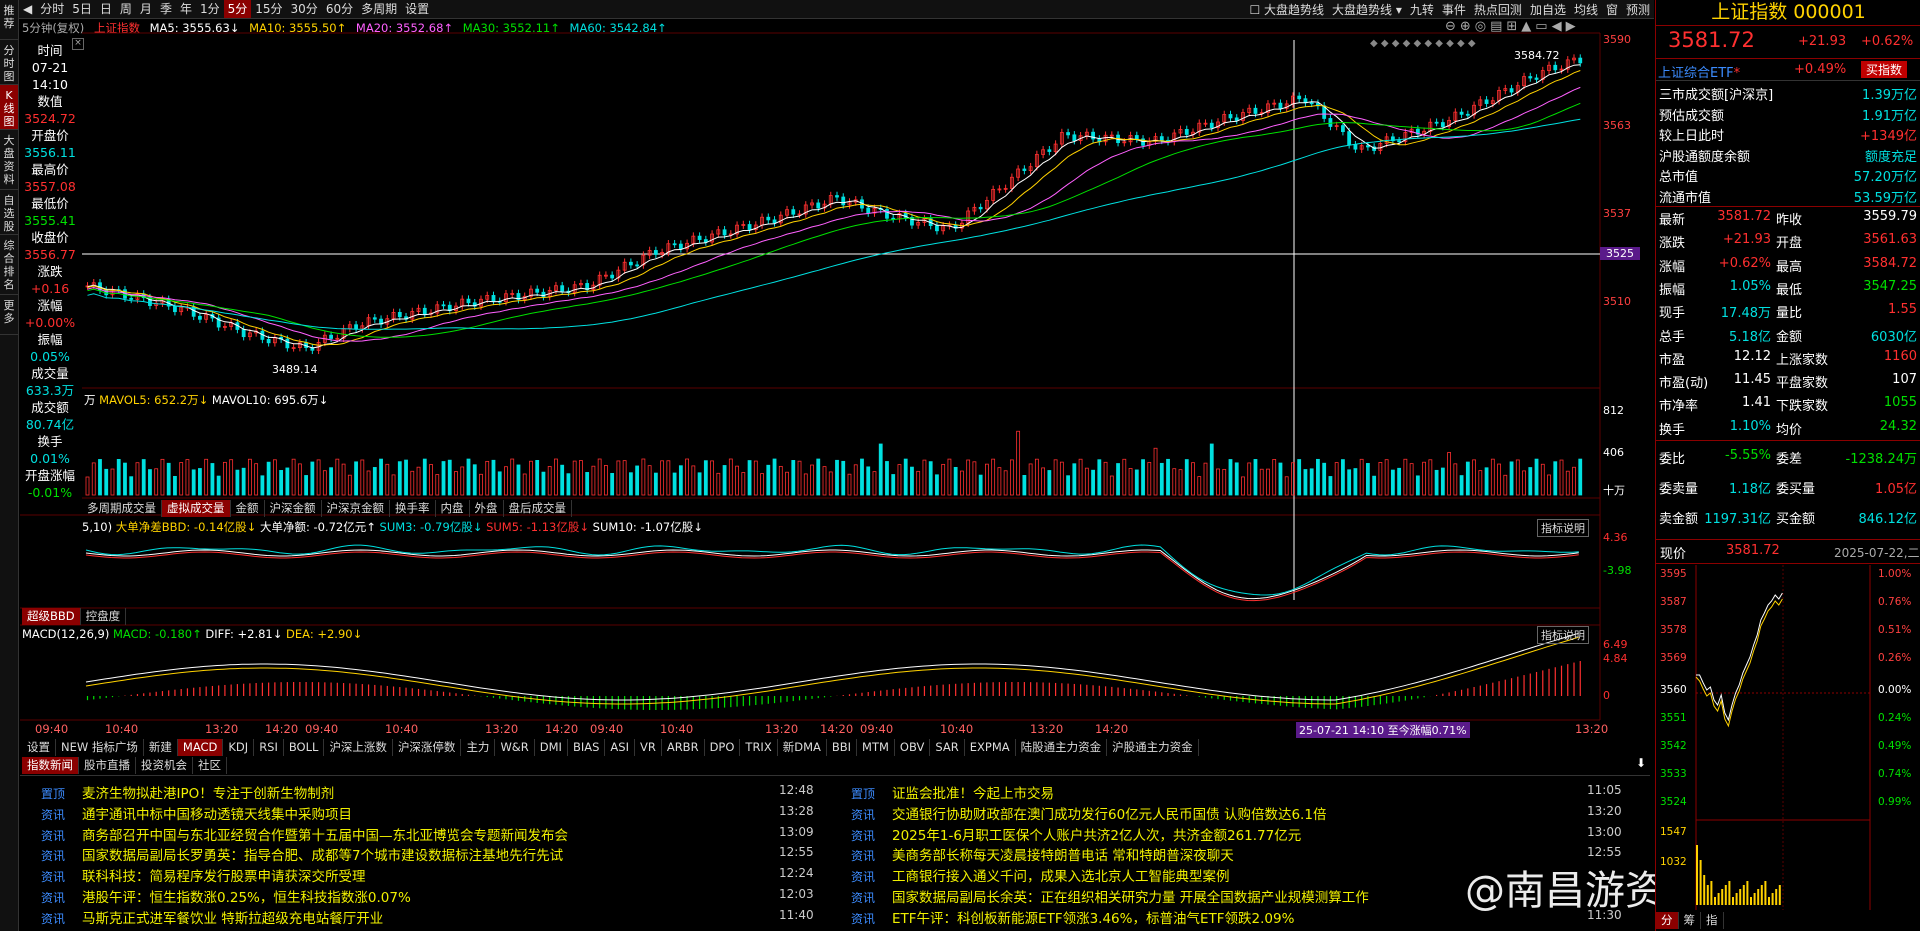 This screenshot has height=931, width=1920. I want to click on news-tab-community: 社区, so click(210, 765).